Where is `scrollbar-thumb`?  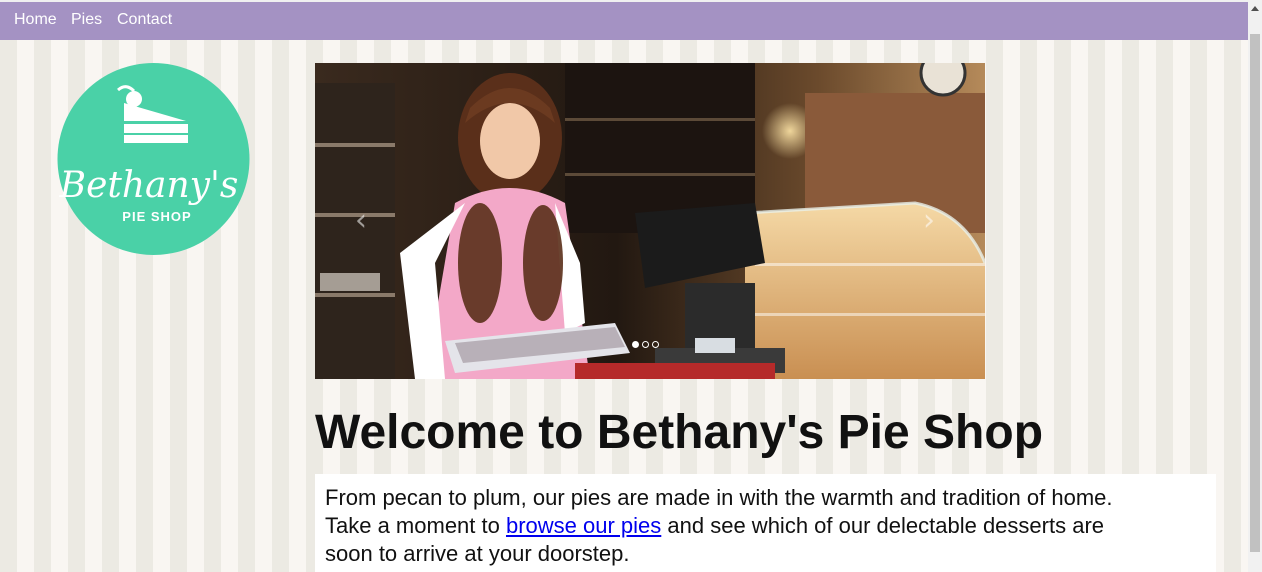
scrollbar-thumb is located at coordinates (1255, 293).